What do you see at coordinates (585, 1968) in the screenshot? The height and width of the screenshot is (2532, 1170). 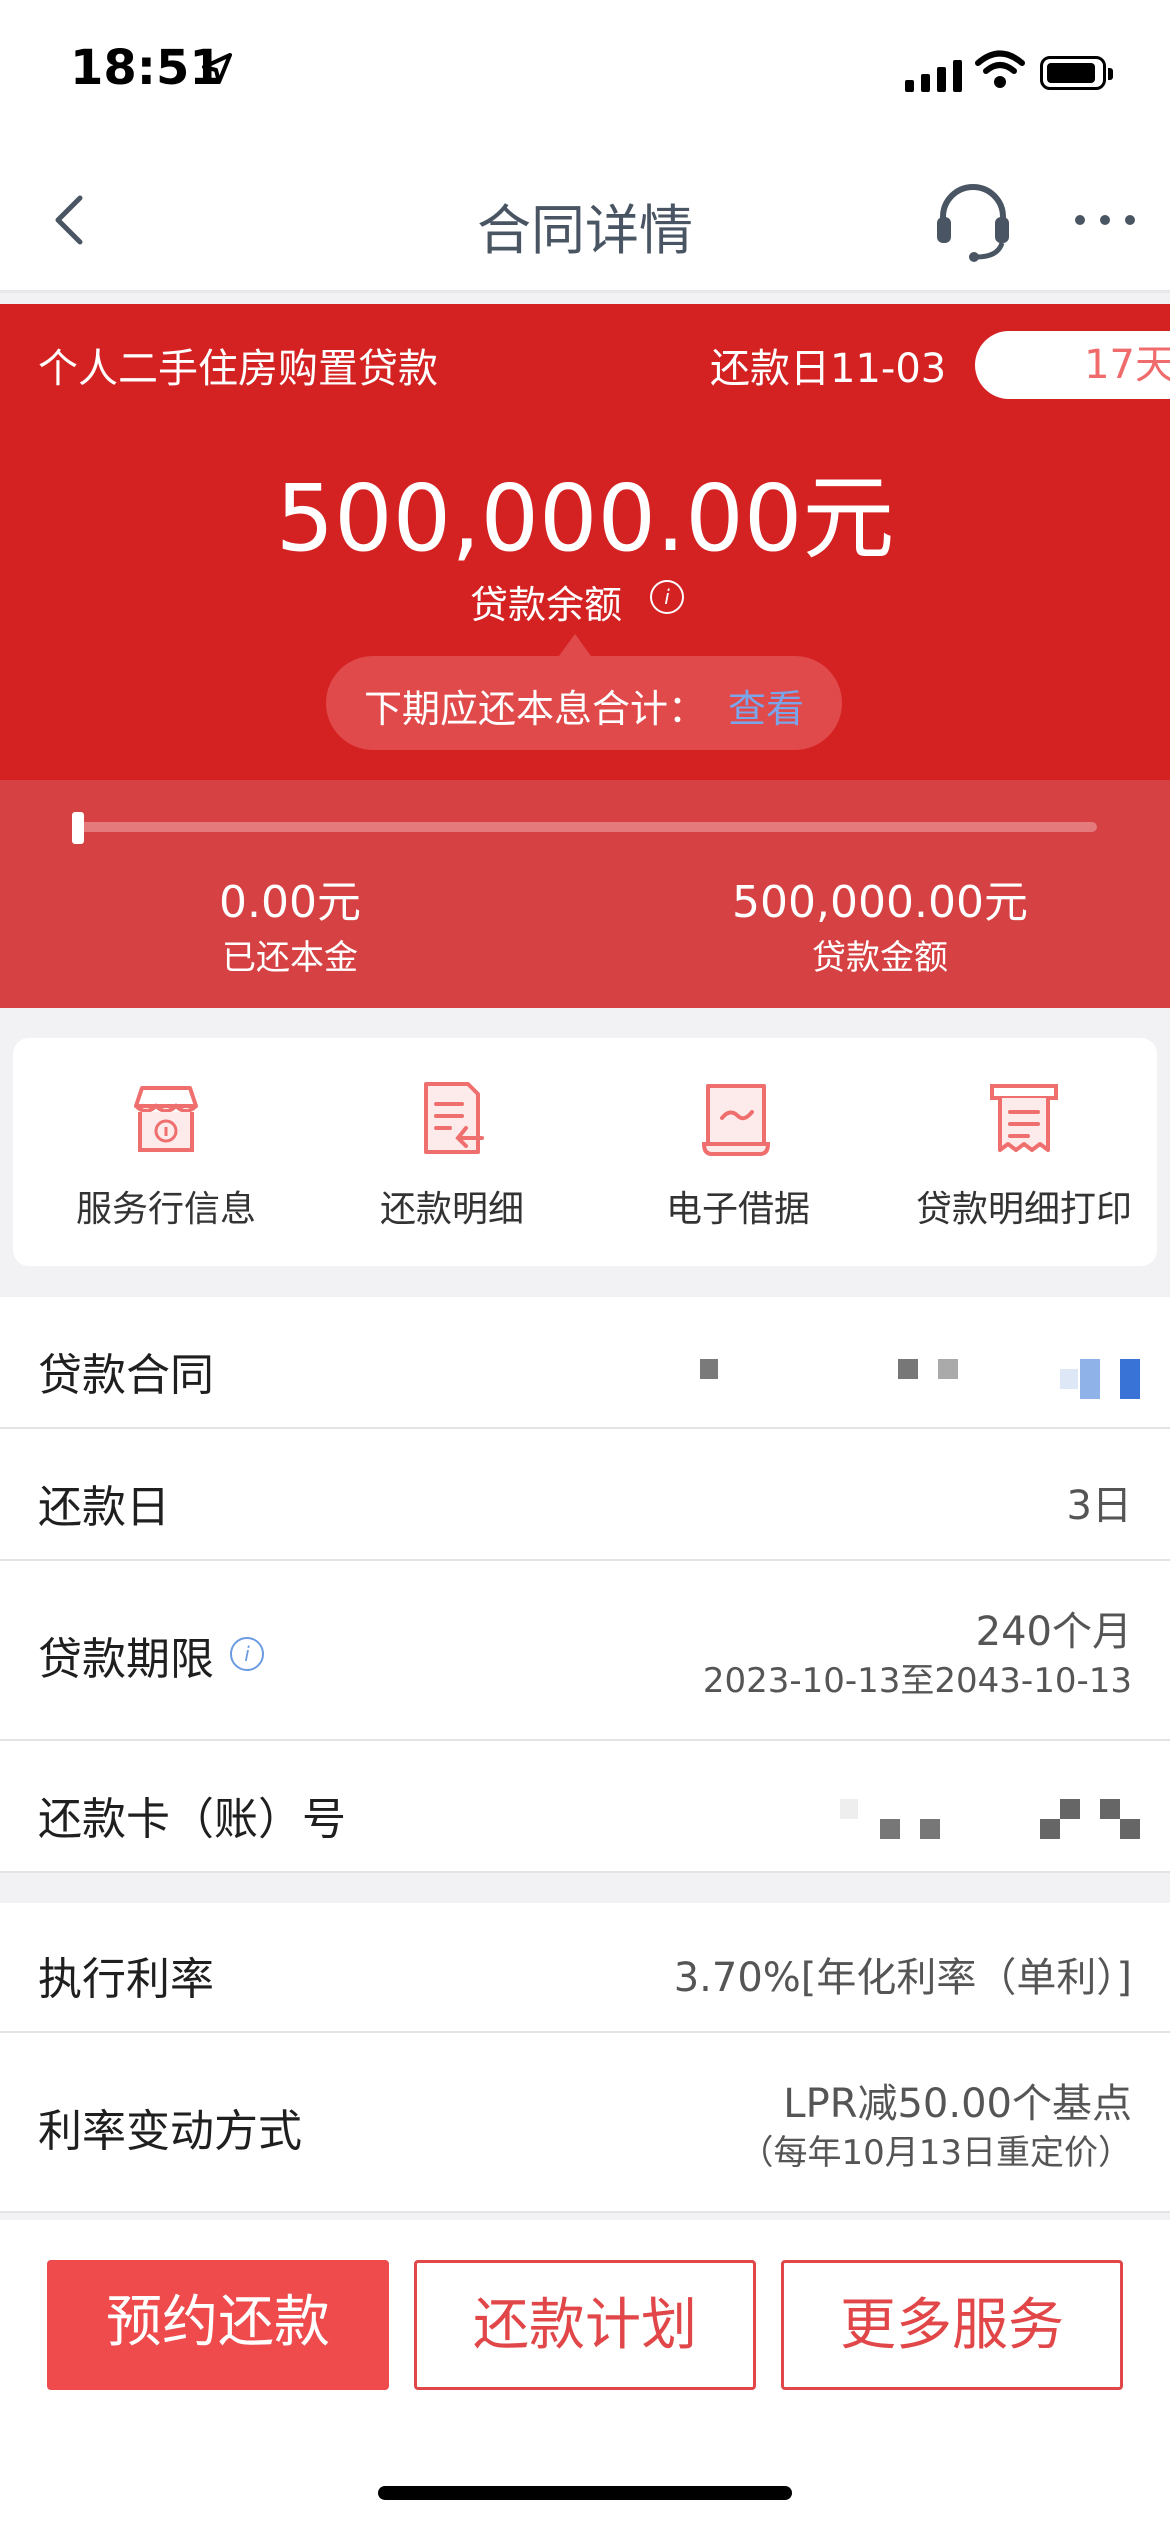 I see `row-interest-rate: 执行利率 3.70%[年化利率（单利）]` at bounding box center [585, 1968].